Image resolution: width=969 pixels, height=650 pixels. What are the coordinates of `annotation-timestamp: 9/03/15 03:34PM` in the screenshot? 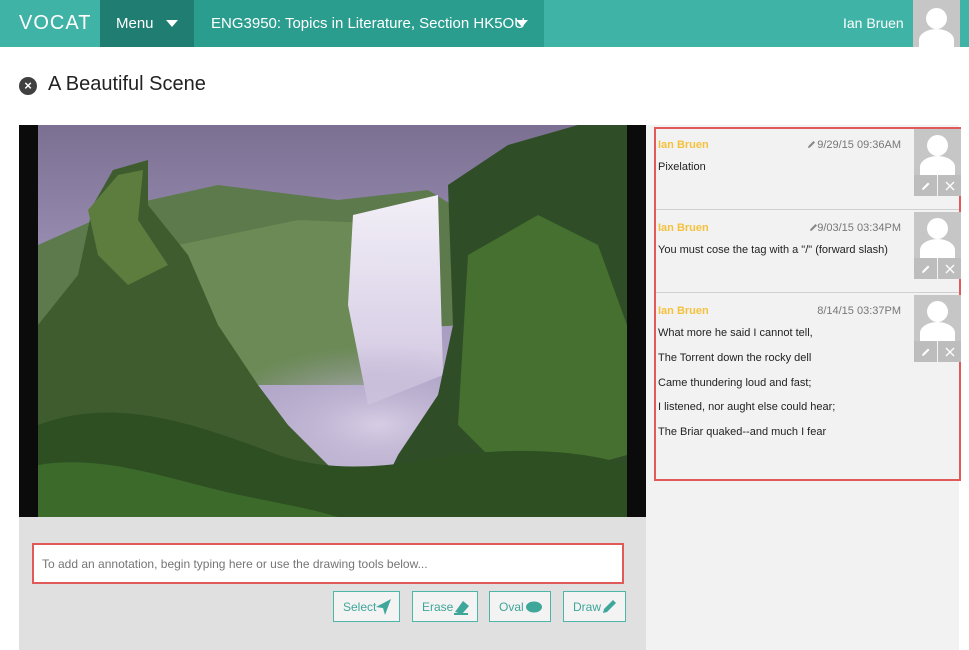 It's located at (859, 228).